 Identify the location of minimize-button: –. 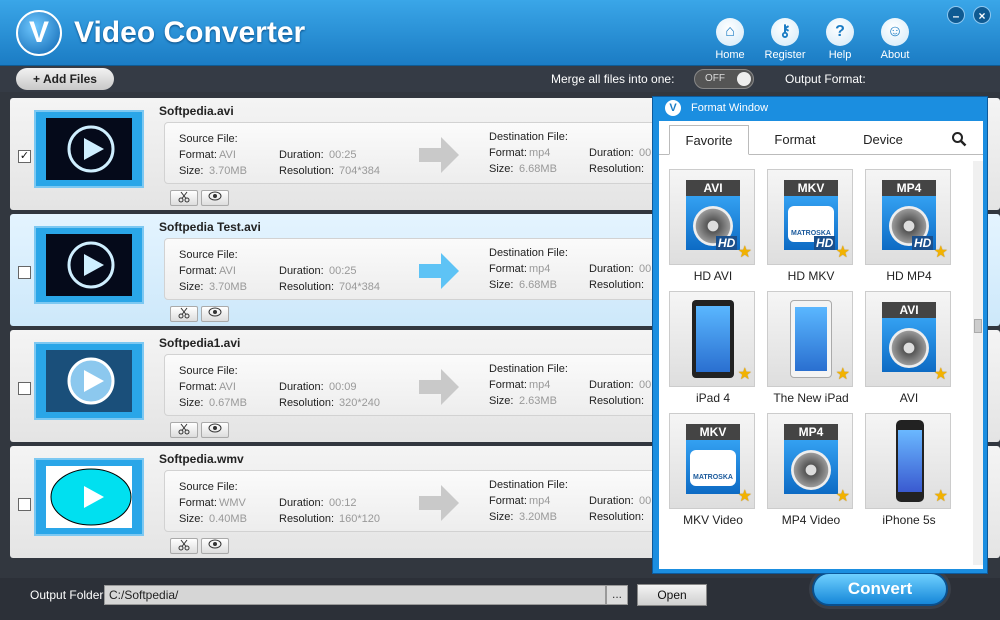
(956, 15).